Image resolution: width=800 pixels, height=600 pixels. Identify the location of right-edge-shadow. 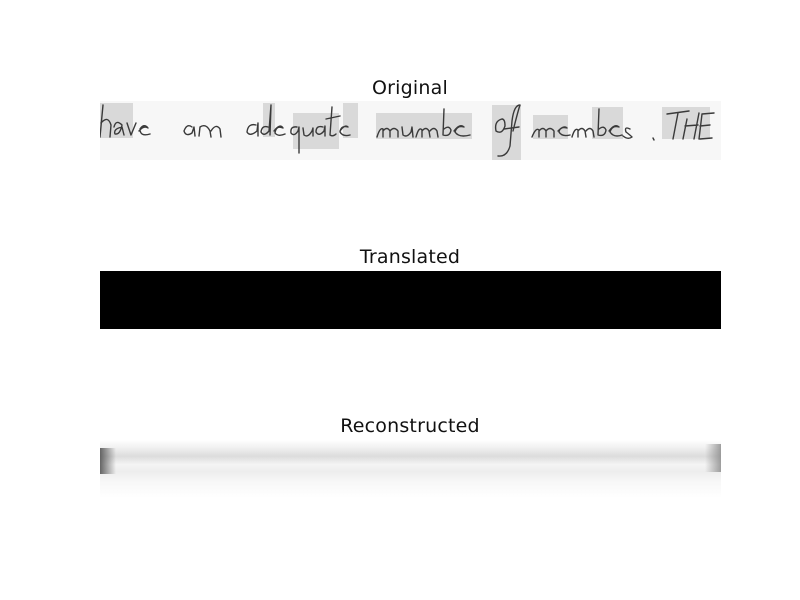
(713, 458).